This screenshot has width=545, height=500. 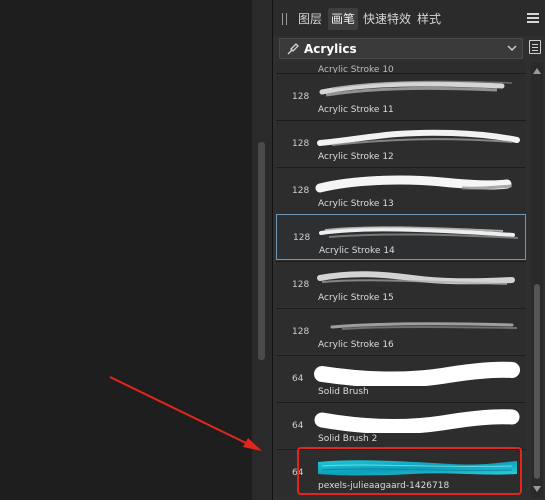 I want to click on brush-name: Acrylic Stroke 14, so click(x=357, y=251).